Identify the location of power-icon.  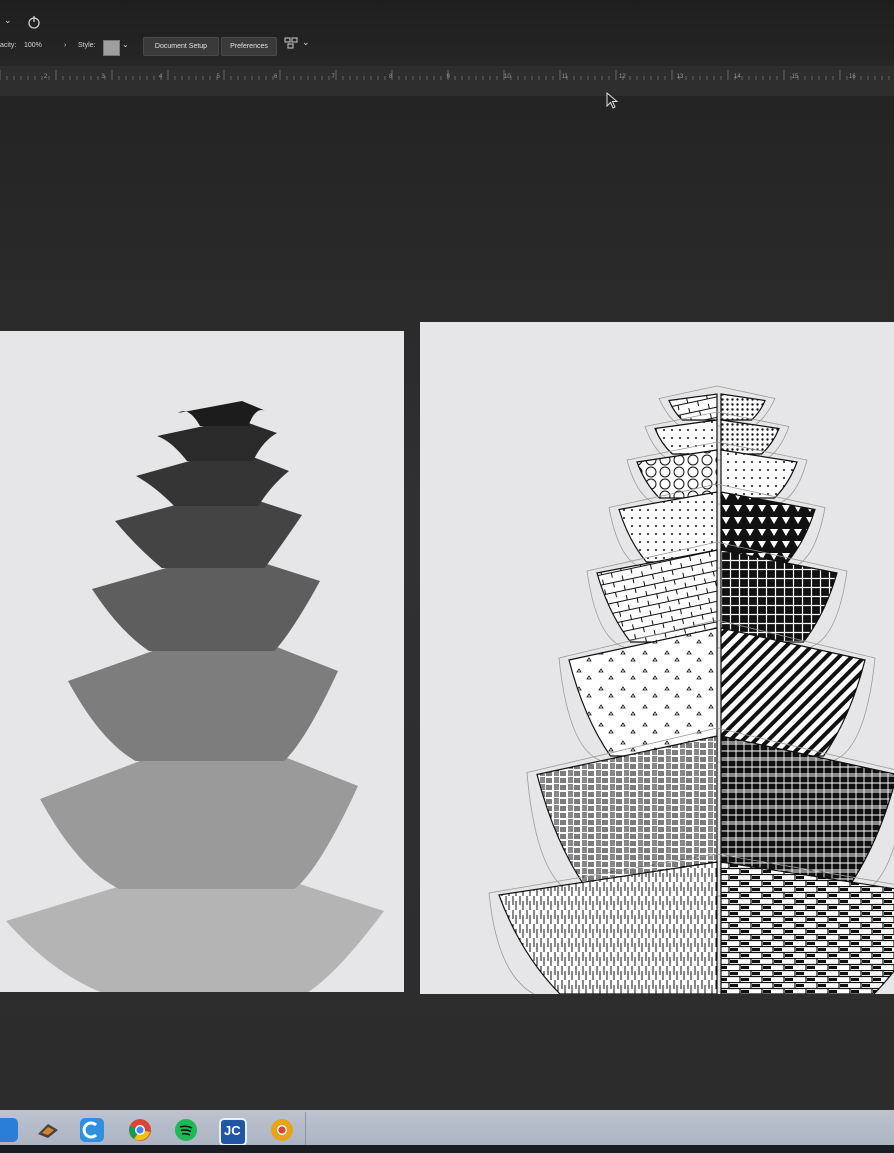
(34, 22).